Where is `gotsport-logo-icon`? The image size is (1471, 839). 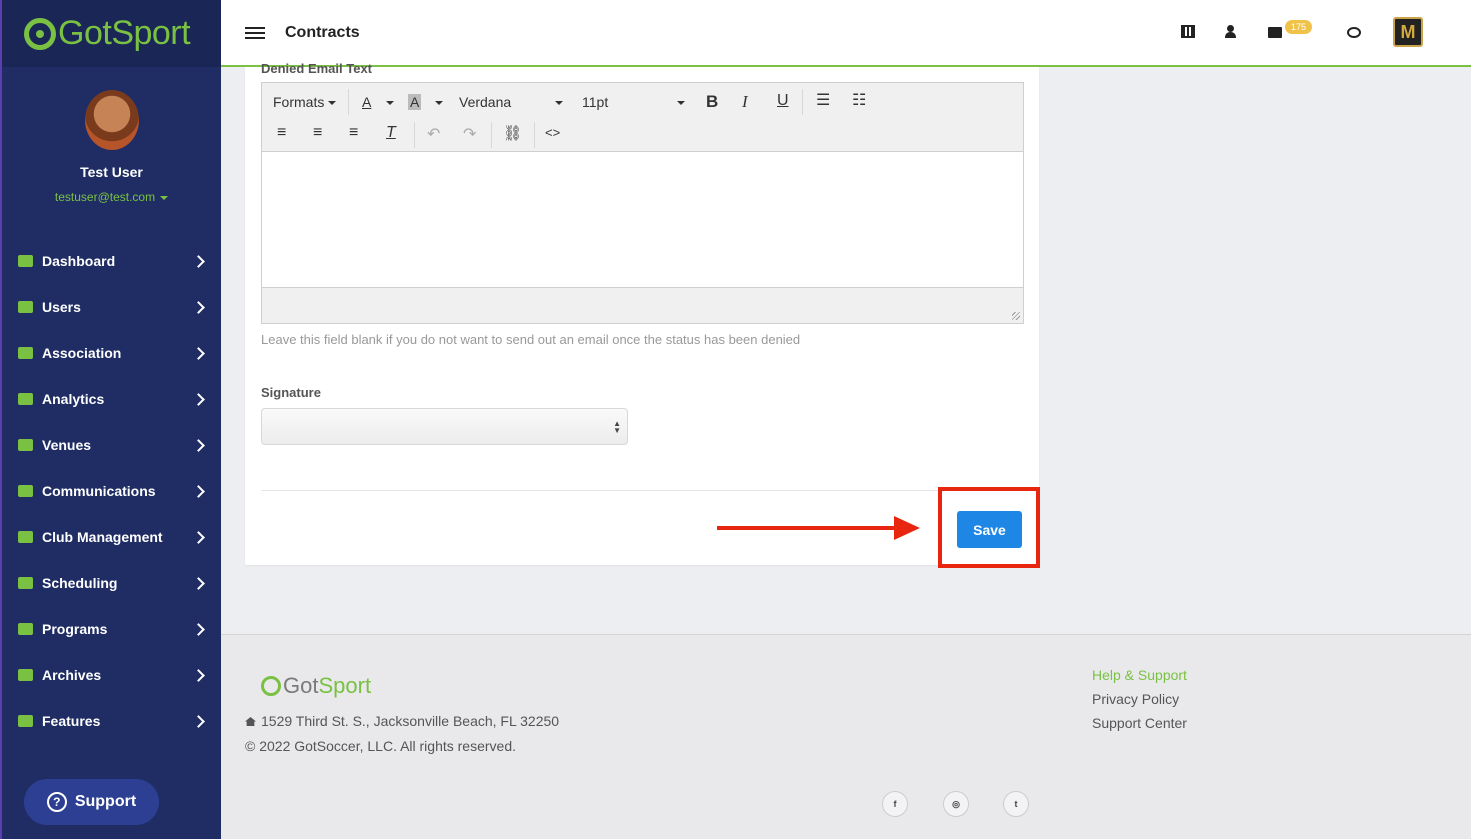 gotsport-logo-icon is located at coordinates (40, 33).